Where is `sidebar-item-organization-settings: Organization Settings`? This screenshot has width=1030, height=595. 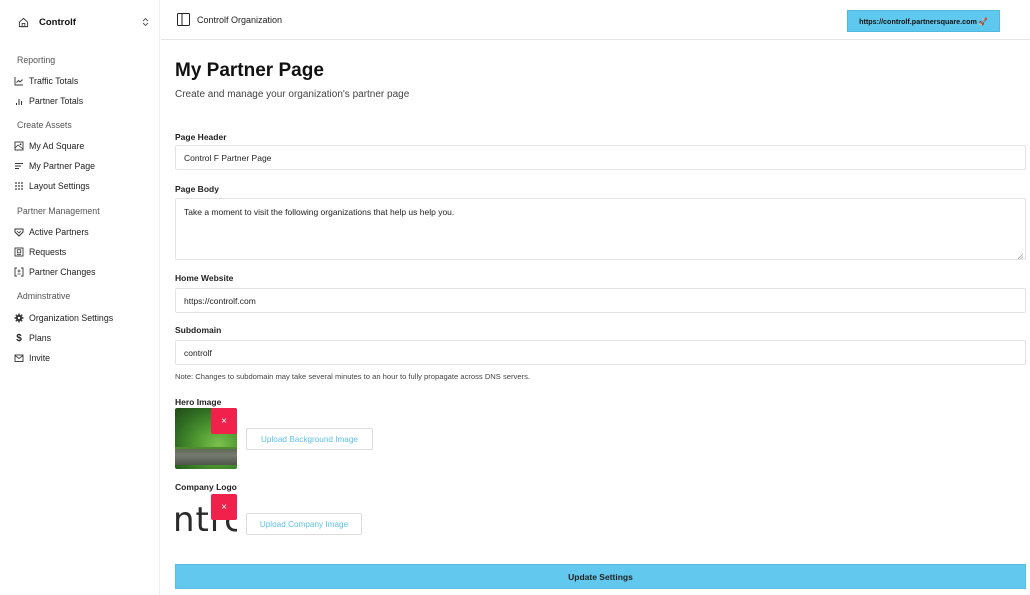
sidebar-item-organization-settings: Organization Settings is located at coordinates (63, 318).